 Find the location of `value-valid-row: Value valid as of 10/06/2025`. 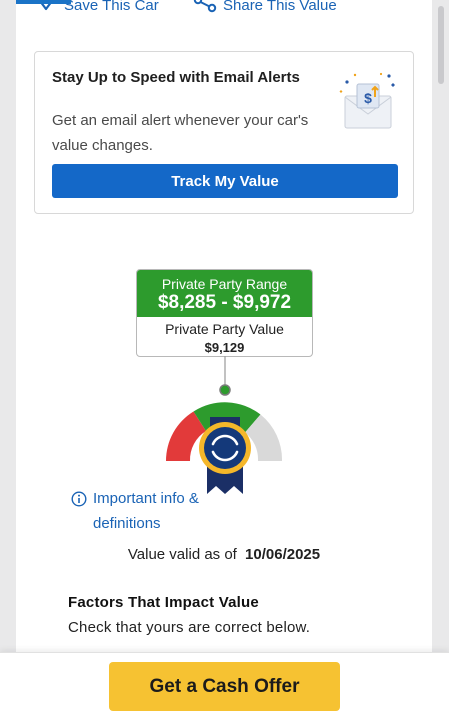

value-valid-row: Value valid as of 10/06/2025 is located at coordinates (224, 554).